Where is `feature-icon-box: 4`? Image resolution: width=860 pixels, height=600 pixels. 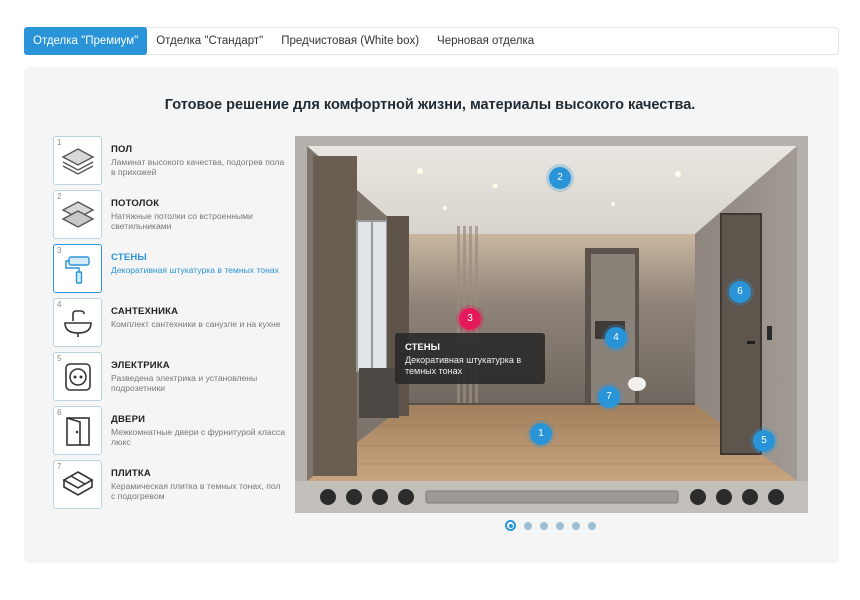 feature-icon-box: 4 is located at coordinates (77, 322).